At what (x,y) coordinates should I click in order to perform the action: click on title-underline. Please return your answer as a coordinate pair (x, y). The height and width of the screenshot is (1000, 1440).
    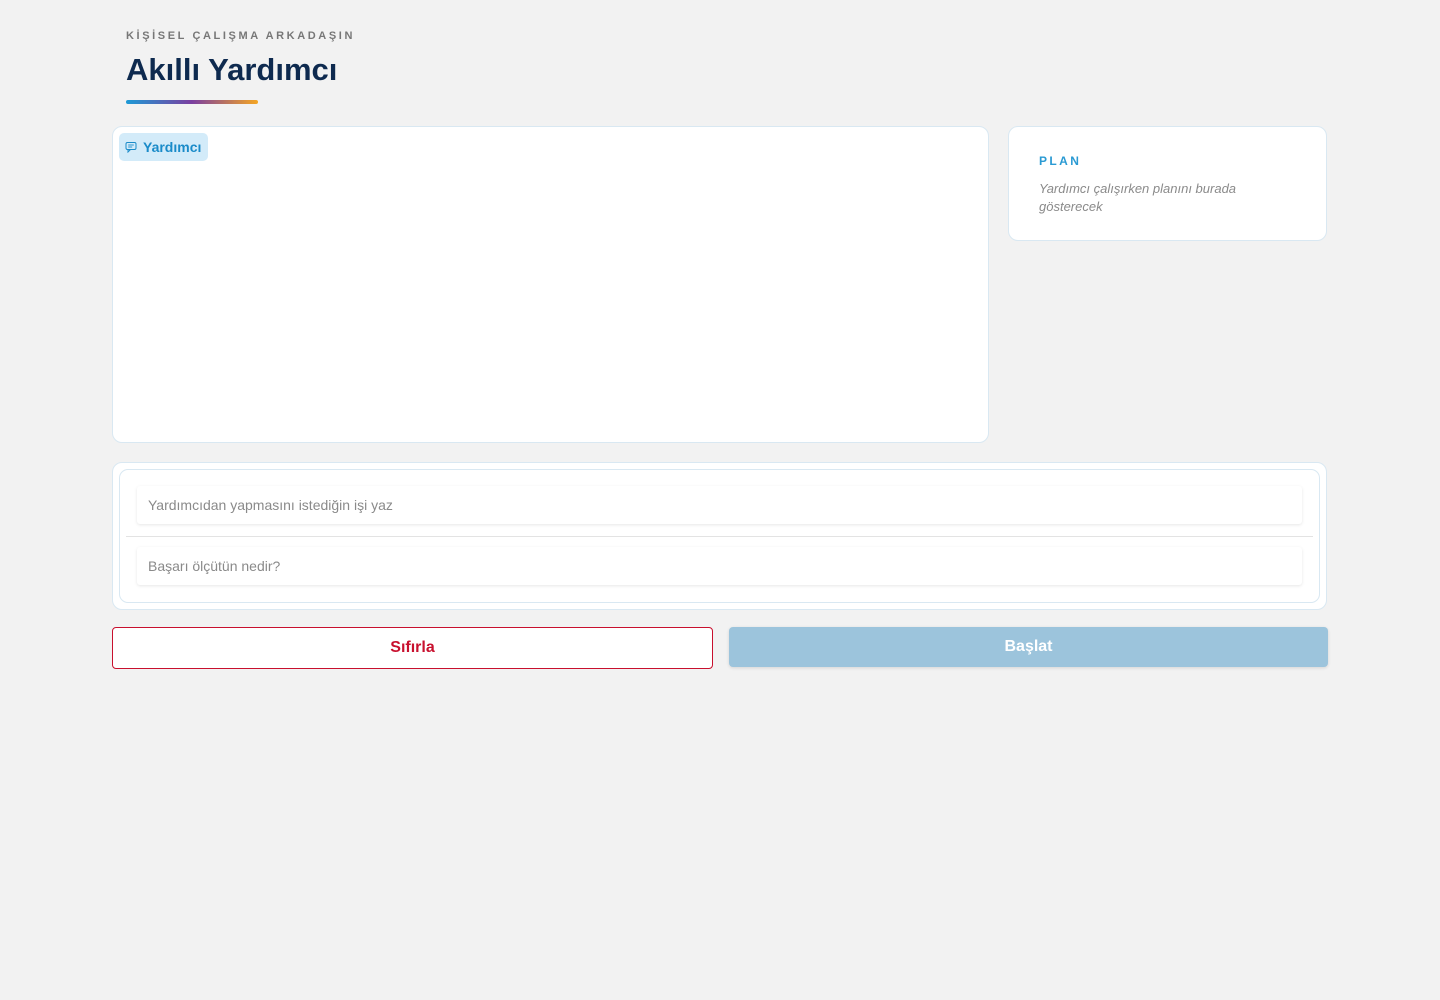
    Looking at the image, I should click on (192, 102).